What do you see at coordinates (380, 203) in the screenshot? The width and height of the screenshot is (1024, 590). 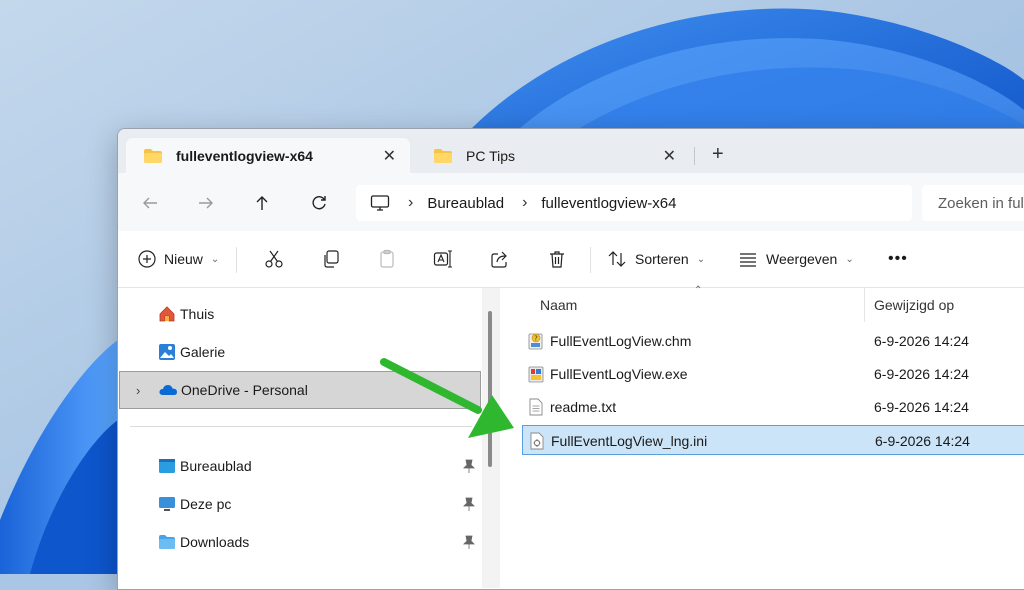 I see `monitor-icon` at bounding box center [380, 203].